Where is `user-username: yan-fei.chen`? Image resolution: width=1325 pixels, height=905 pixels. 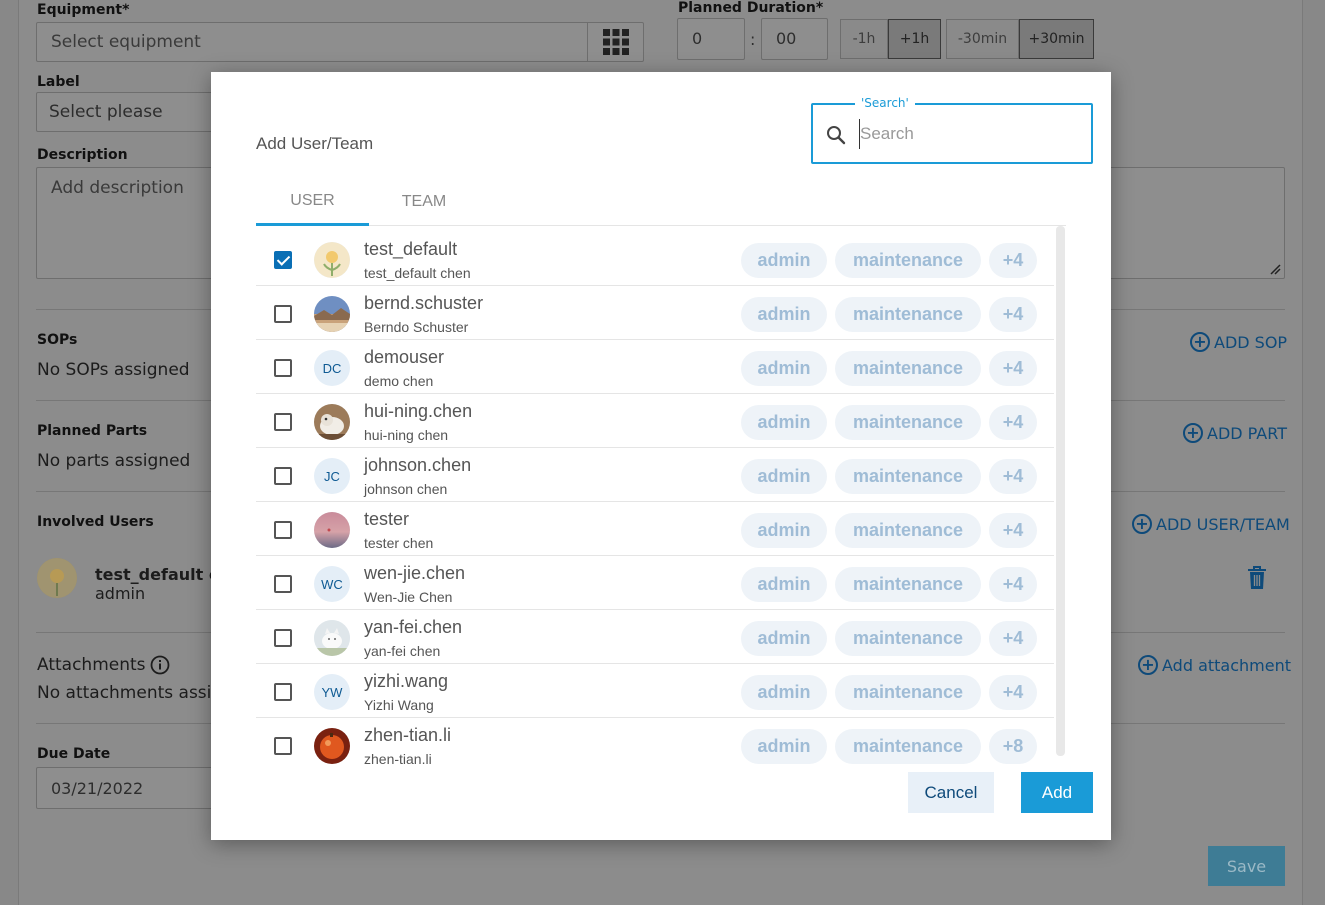 user-username: yan-fei.chen is located at coordinates (413, 627).